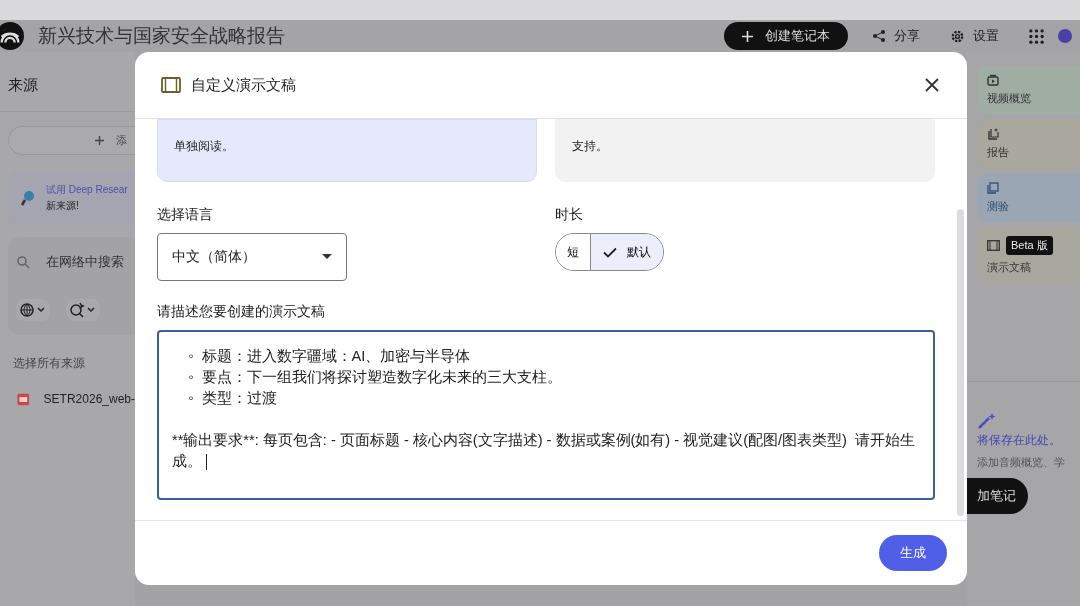 The height and width of the screenshot is (606, 1080). I want to click on magnifier-icon, so click(28, 198).